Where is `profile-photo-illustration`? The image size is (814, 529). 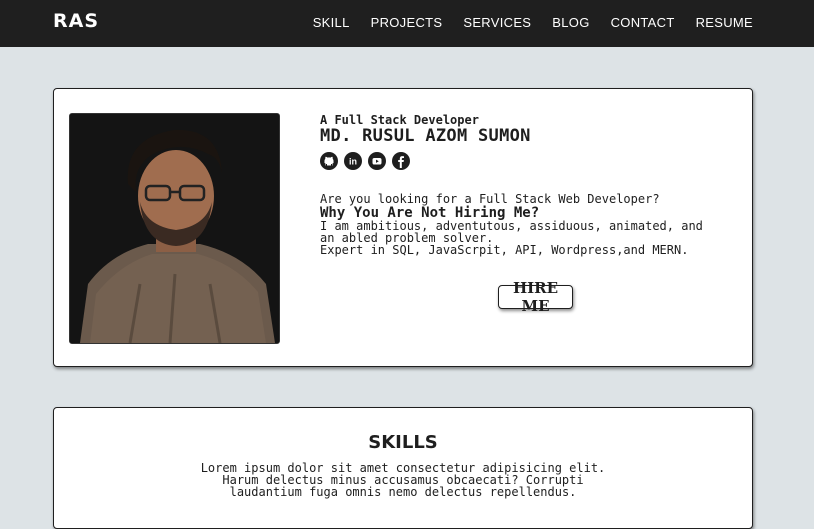 profile-photo-illustration is located at coordinates (174, 228).